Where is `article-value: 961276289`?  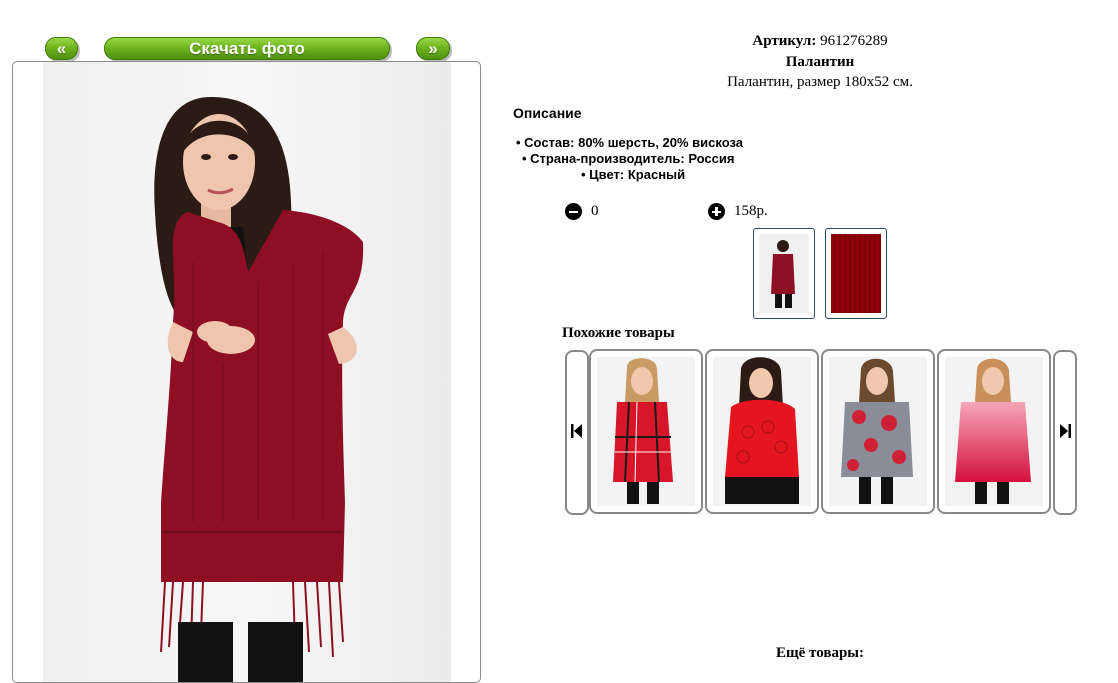 article-value: 961276289 is located at coordinates (854, 41).